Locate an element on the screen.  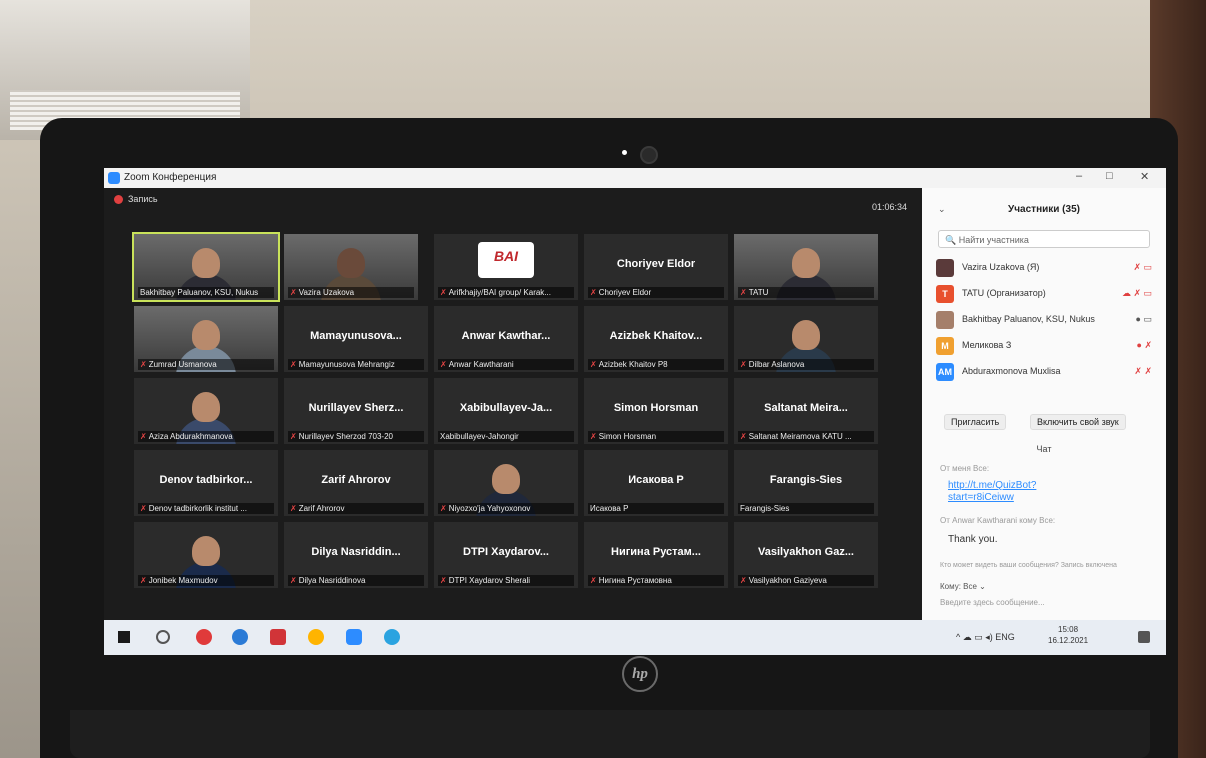
invite-button: Пригласить is located at coordinates (975, 422).